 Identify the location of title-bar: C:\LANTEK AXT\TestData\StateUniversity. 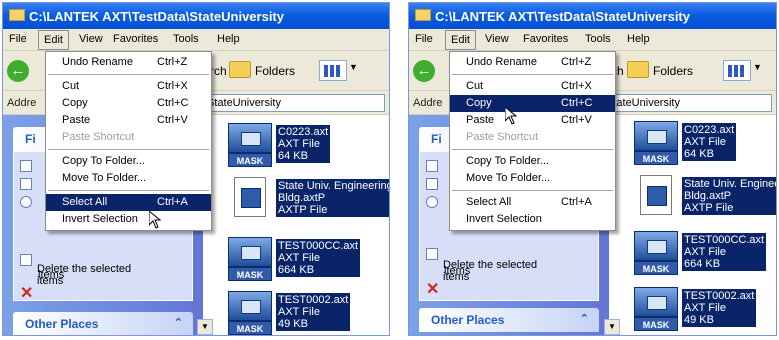
(196, 16).